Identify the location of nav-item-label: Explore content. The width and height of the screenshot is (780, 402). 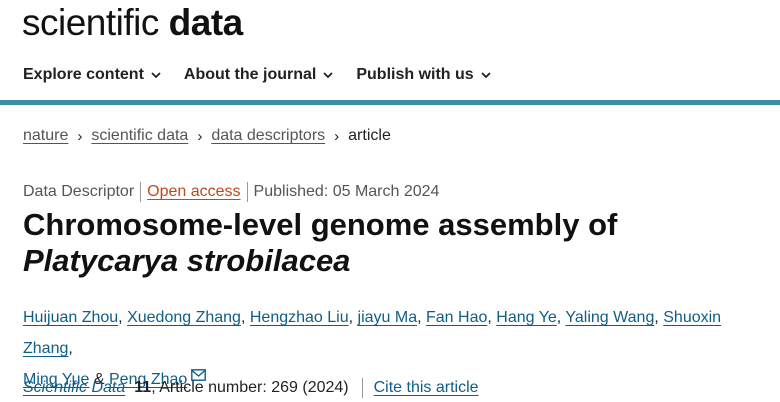
(83, 74).